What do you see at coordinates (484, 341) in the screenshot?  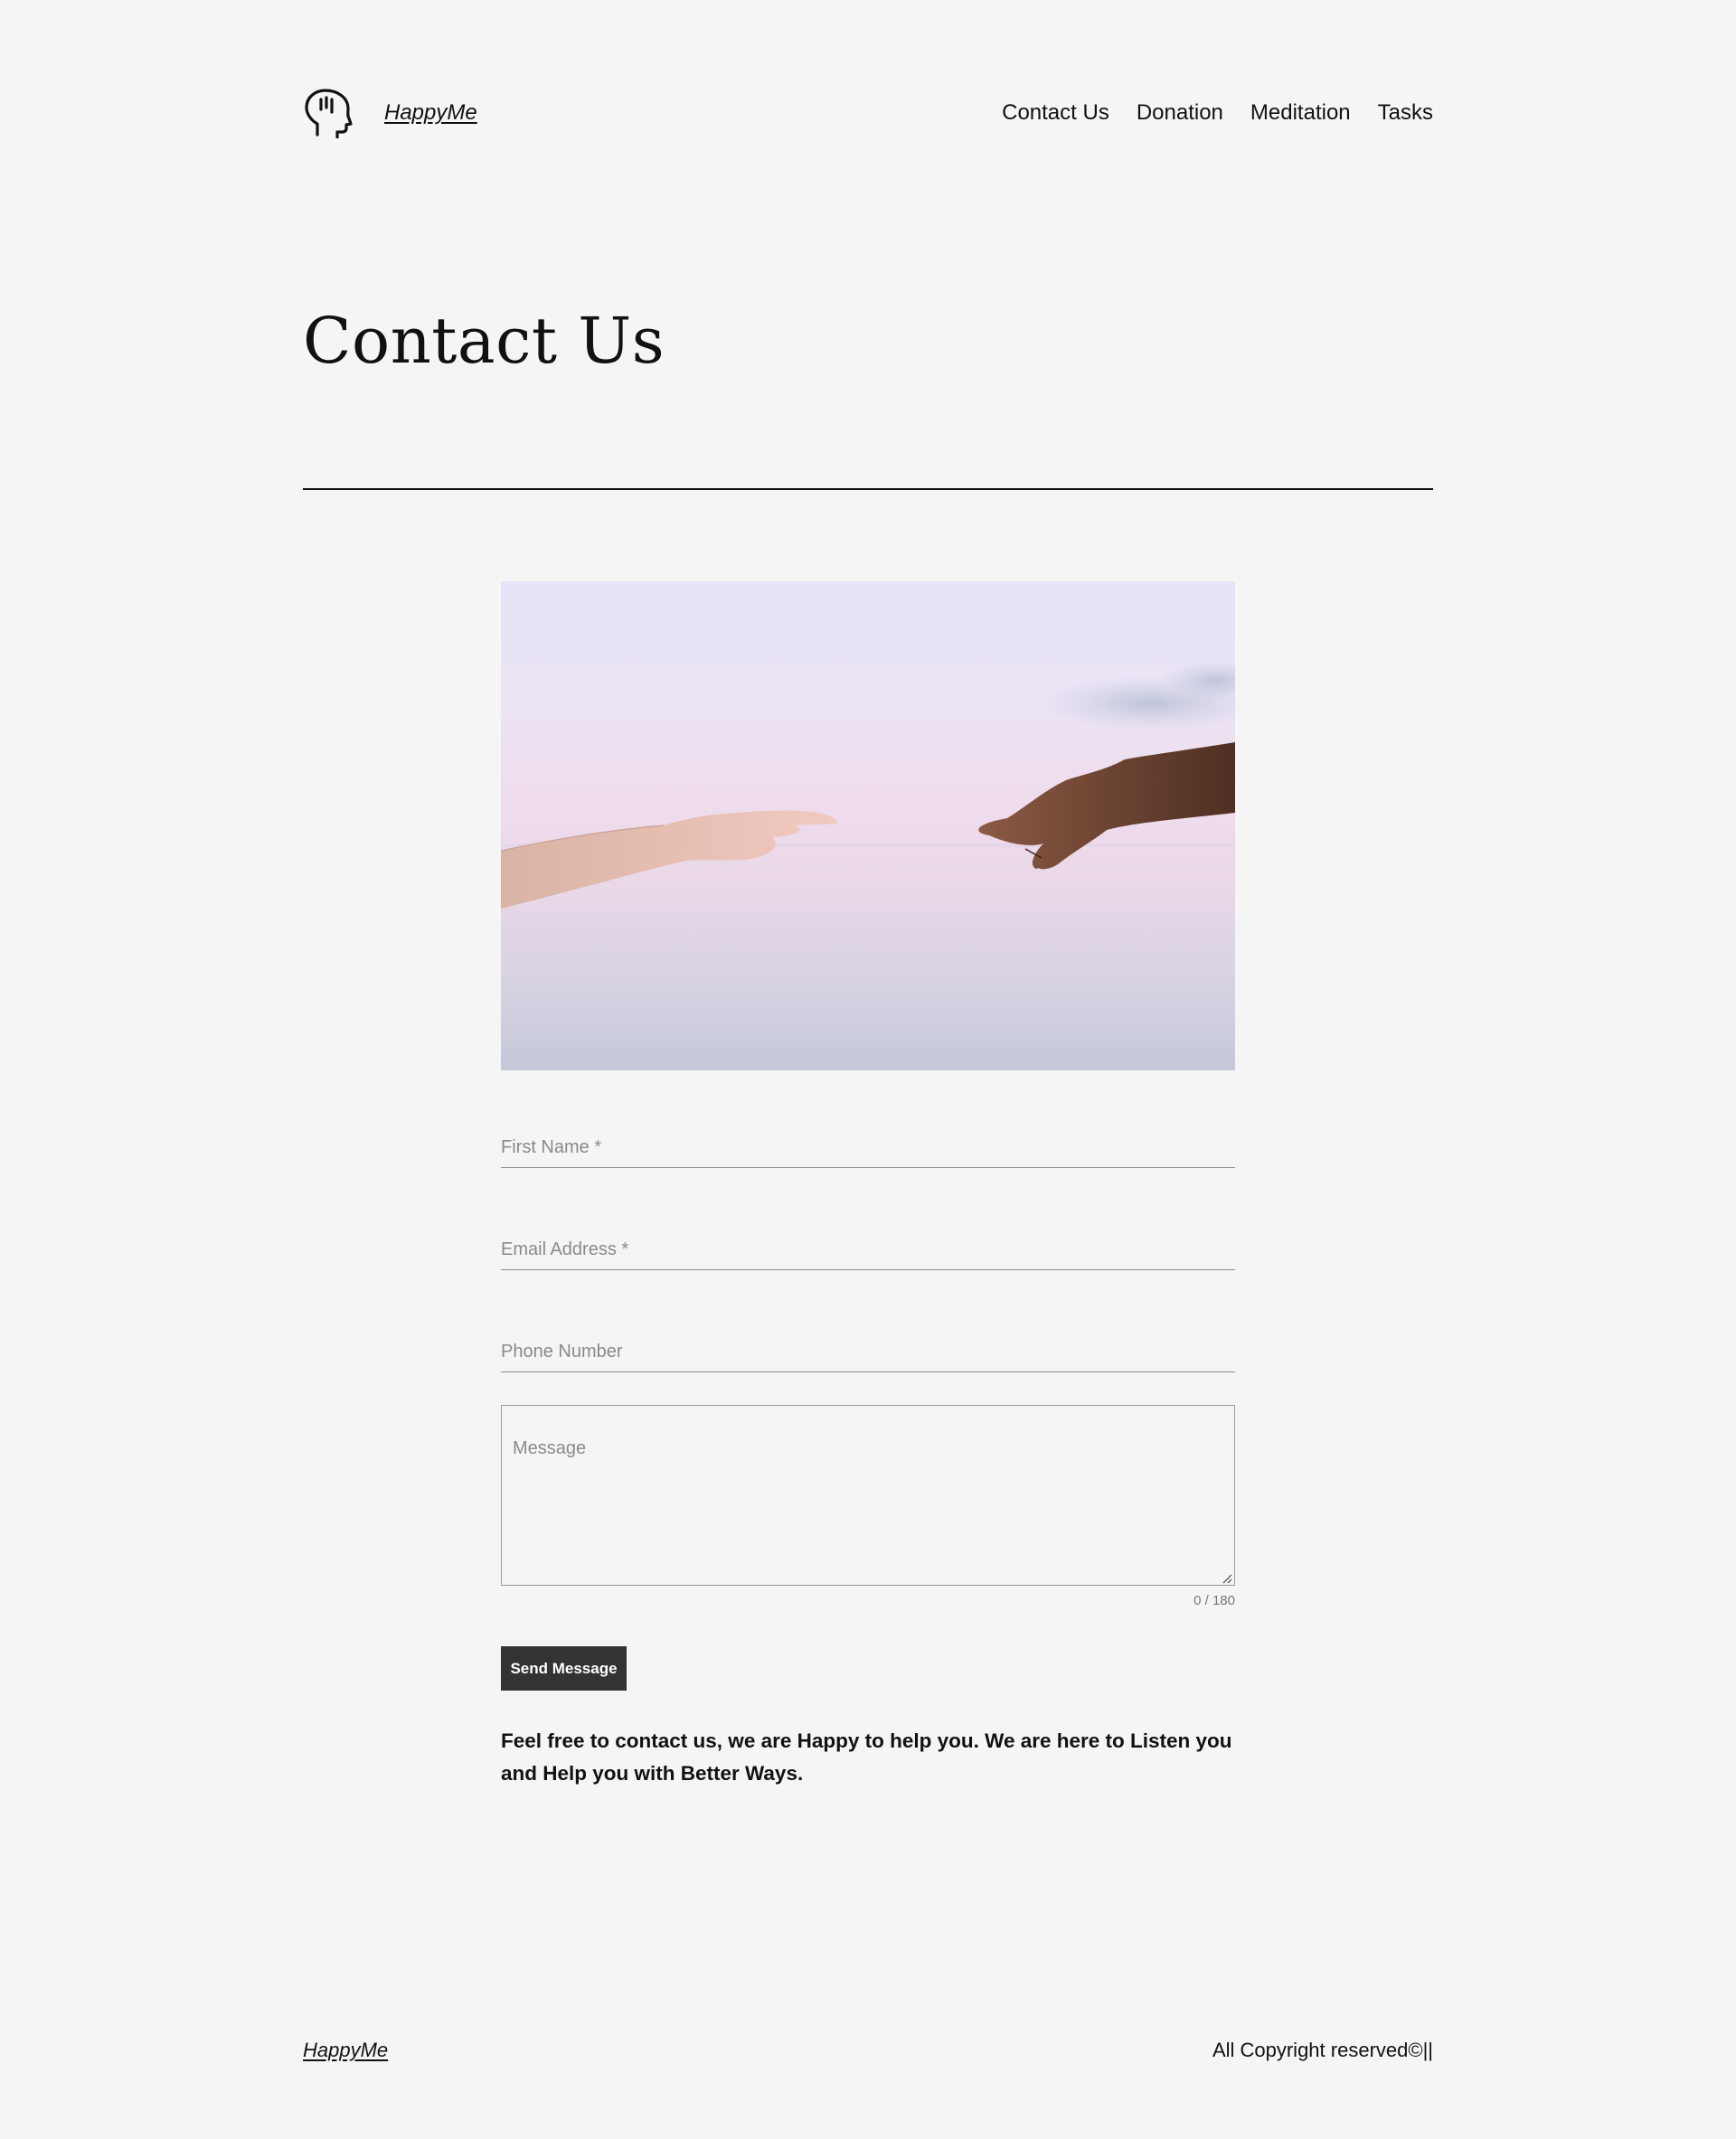 I see `page-title: Contact Us` at bounding box center [484, 341].